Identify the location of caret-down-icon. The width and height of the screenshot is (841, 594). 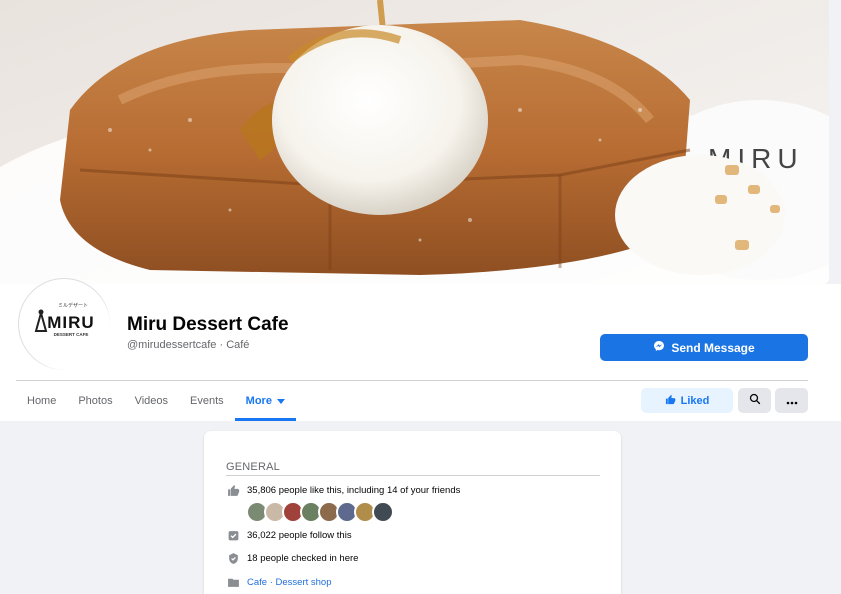
(280, 401).